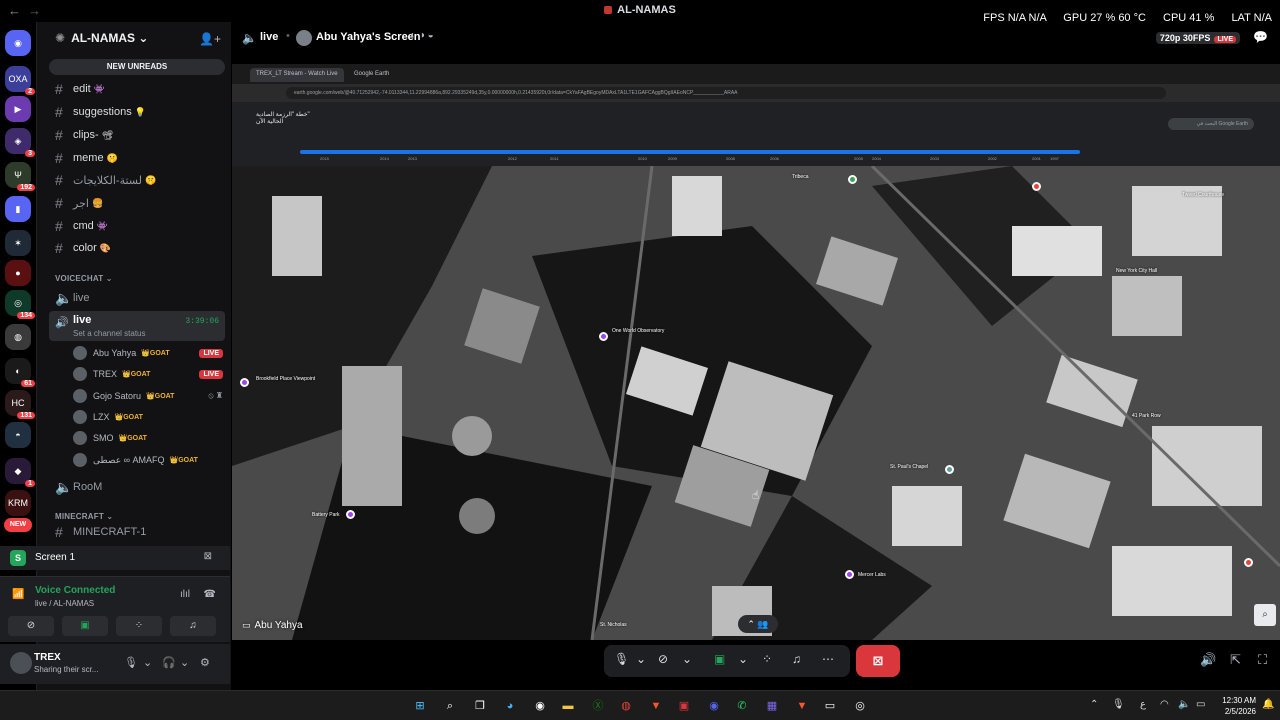  I want to click on voice-connected-label: Voice Connected, so click(75, 590).